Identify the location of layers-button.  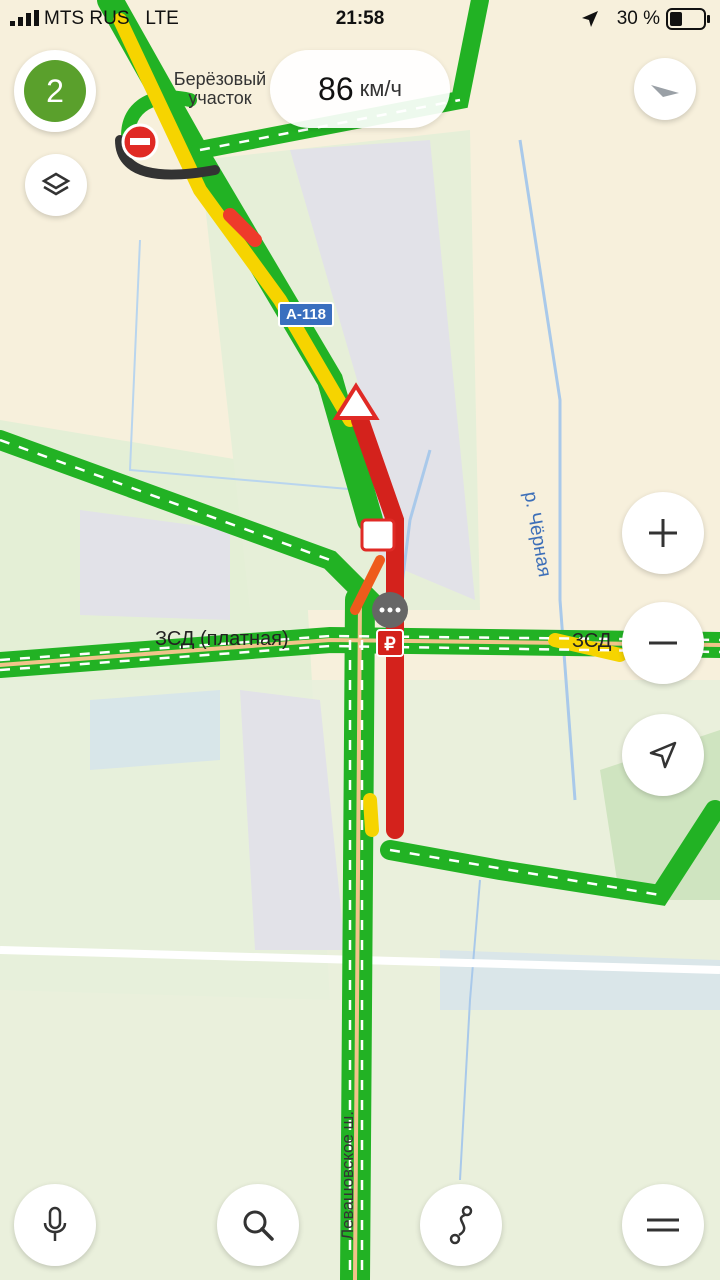
(56, 185).